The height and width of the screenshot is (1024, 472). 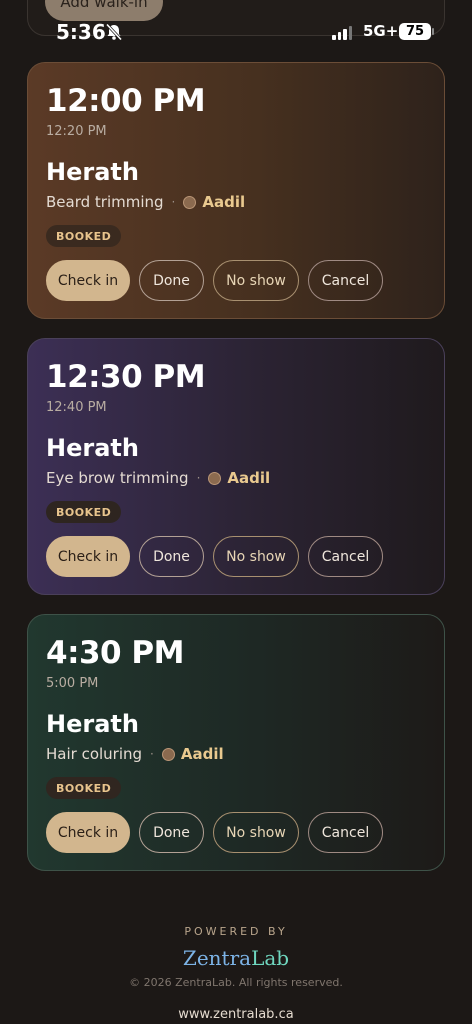 I want to click on brand-logo: ZentraLab, so click(x=236, y=958).